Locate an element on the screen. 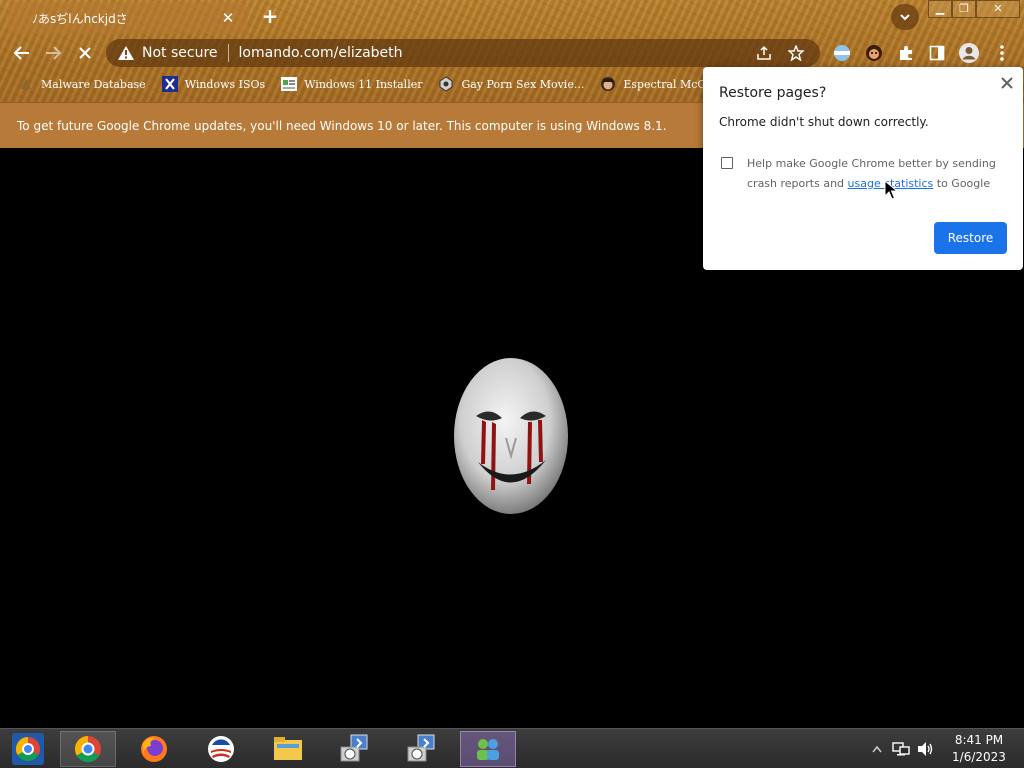 This screenshot has width=1024, height=768. extensions-button is located at coordinates (906, 53).